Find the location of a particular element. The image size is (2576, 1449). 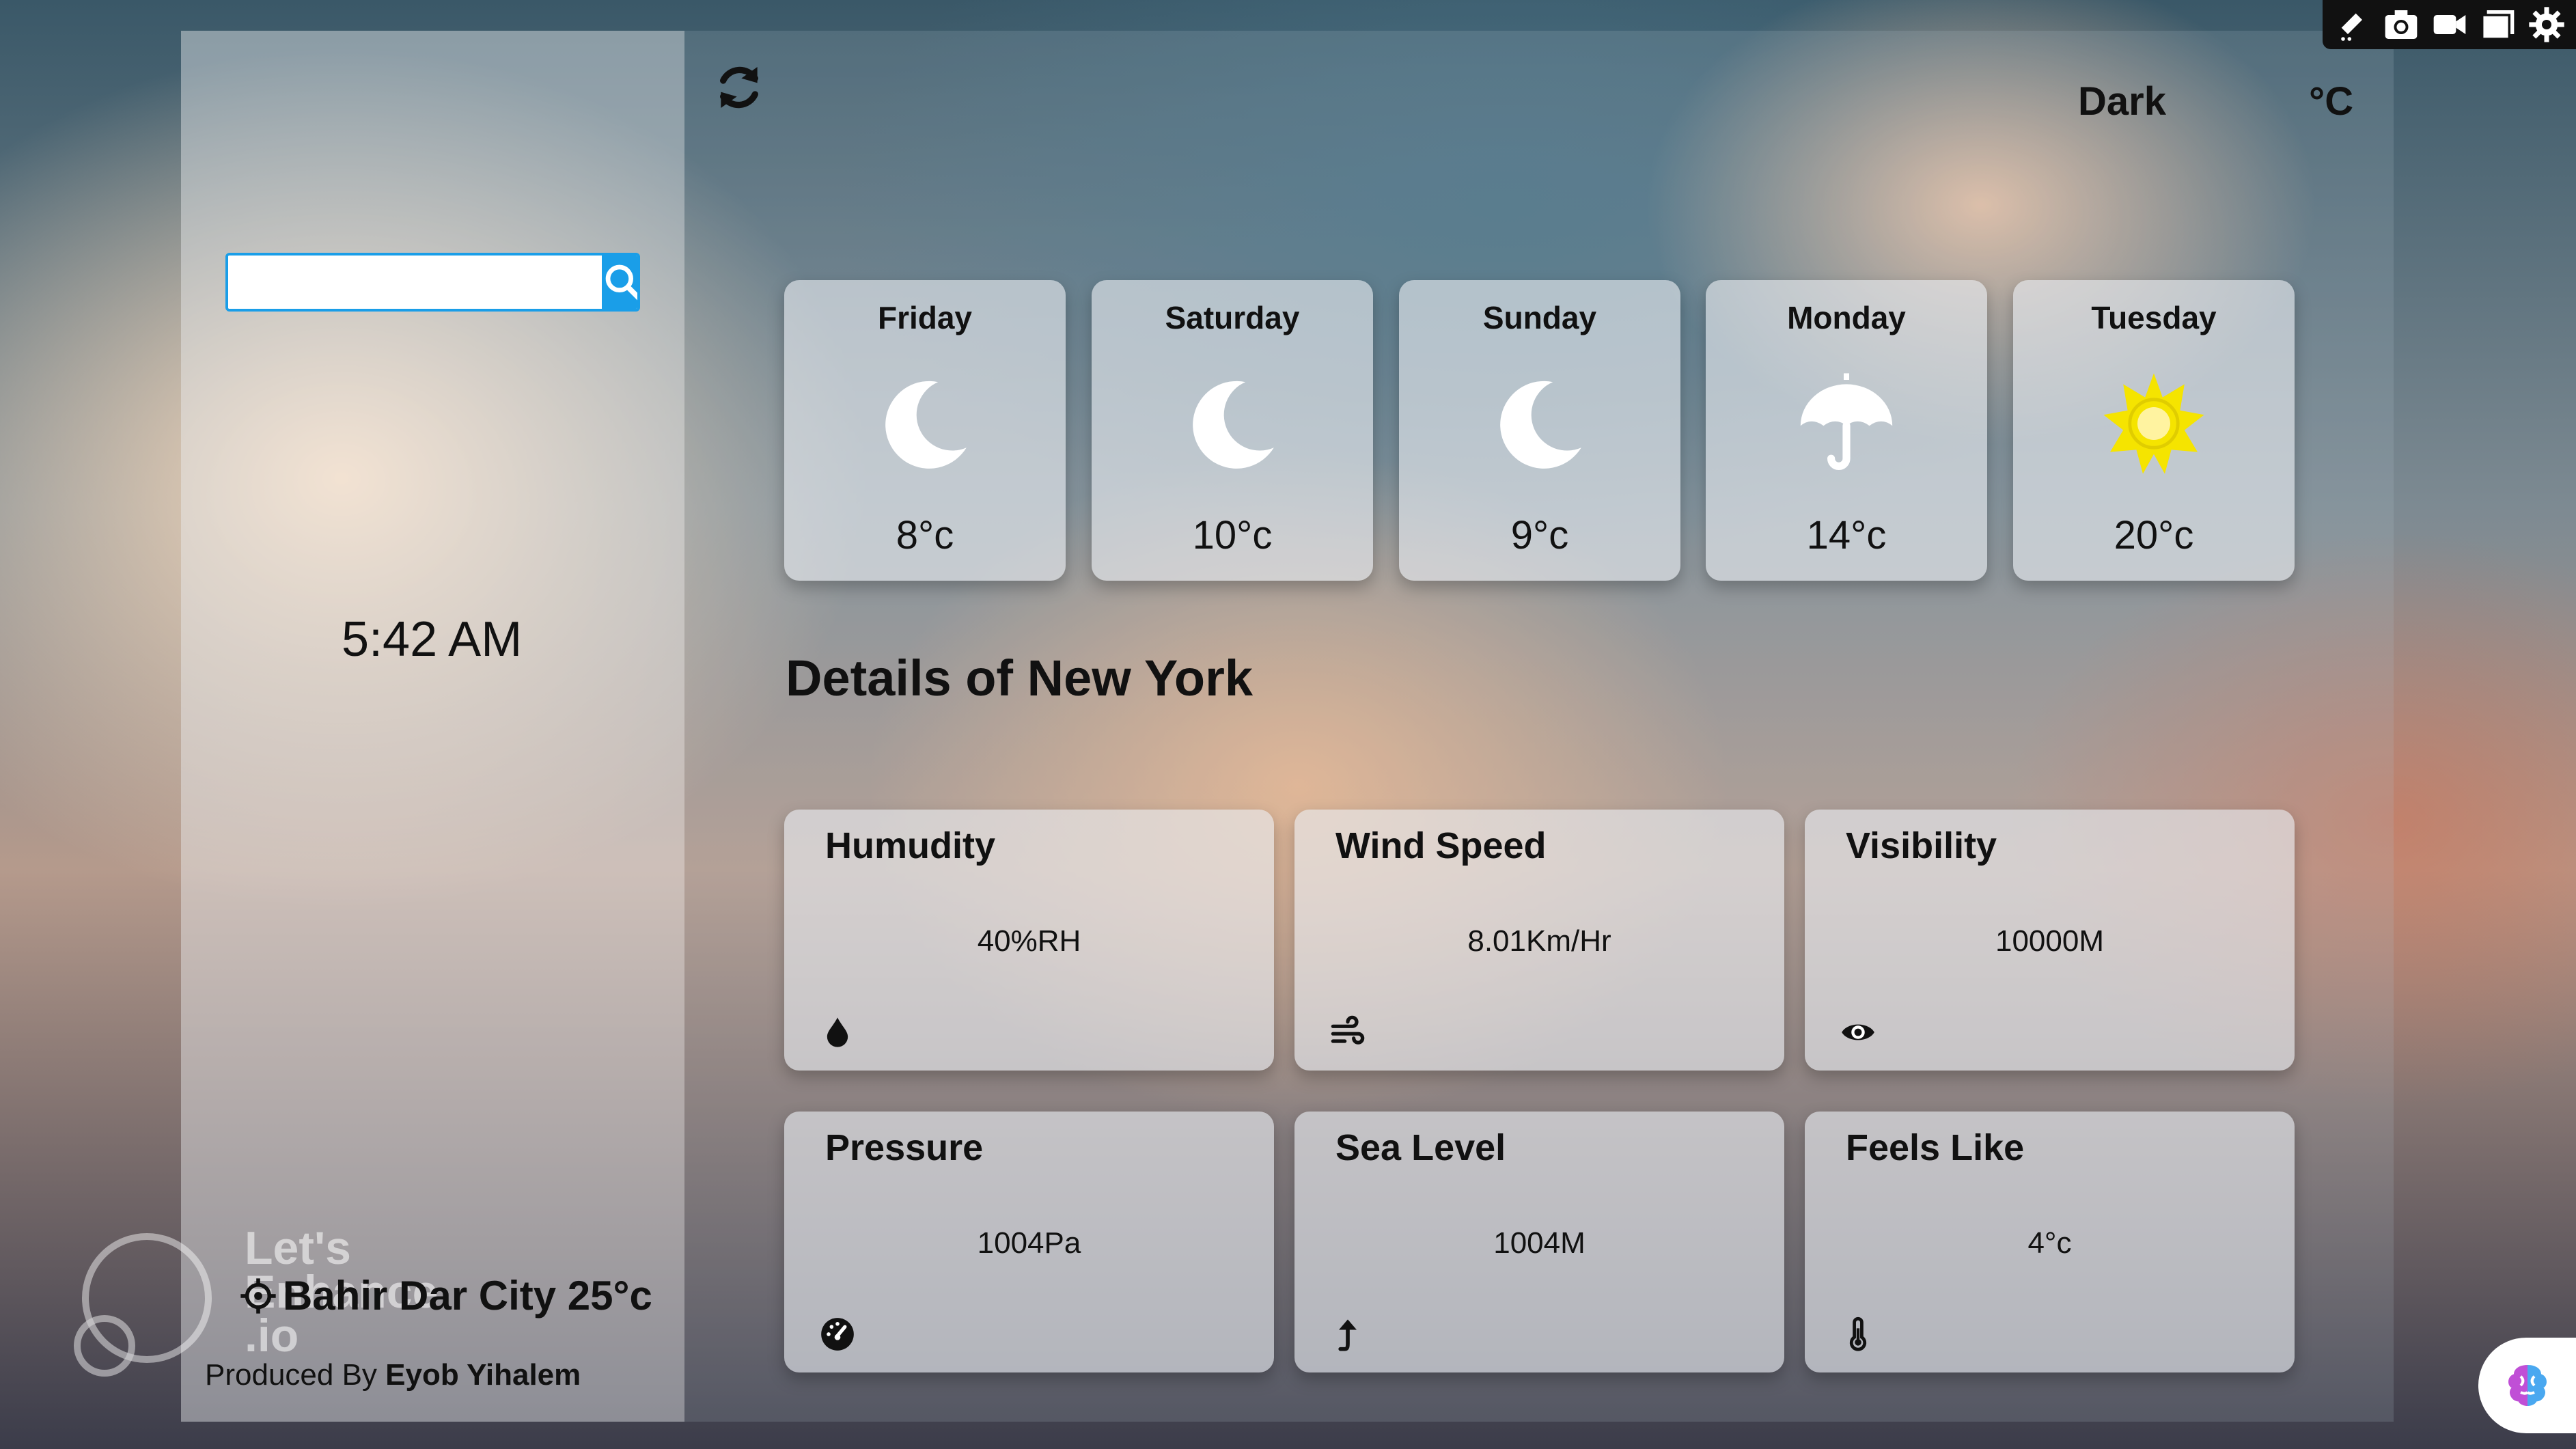

search-icon is located at coordinates (621, 282).